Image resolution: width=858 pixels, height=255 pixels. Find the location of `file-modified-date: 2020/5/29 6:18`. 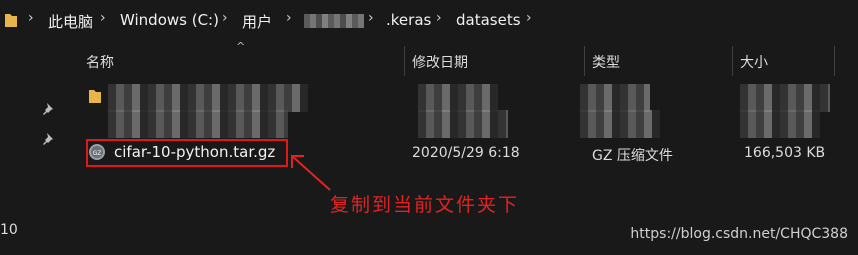

file-modified-date: 2020/5/29 6:18 is located at coordinates (466, 153).